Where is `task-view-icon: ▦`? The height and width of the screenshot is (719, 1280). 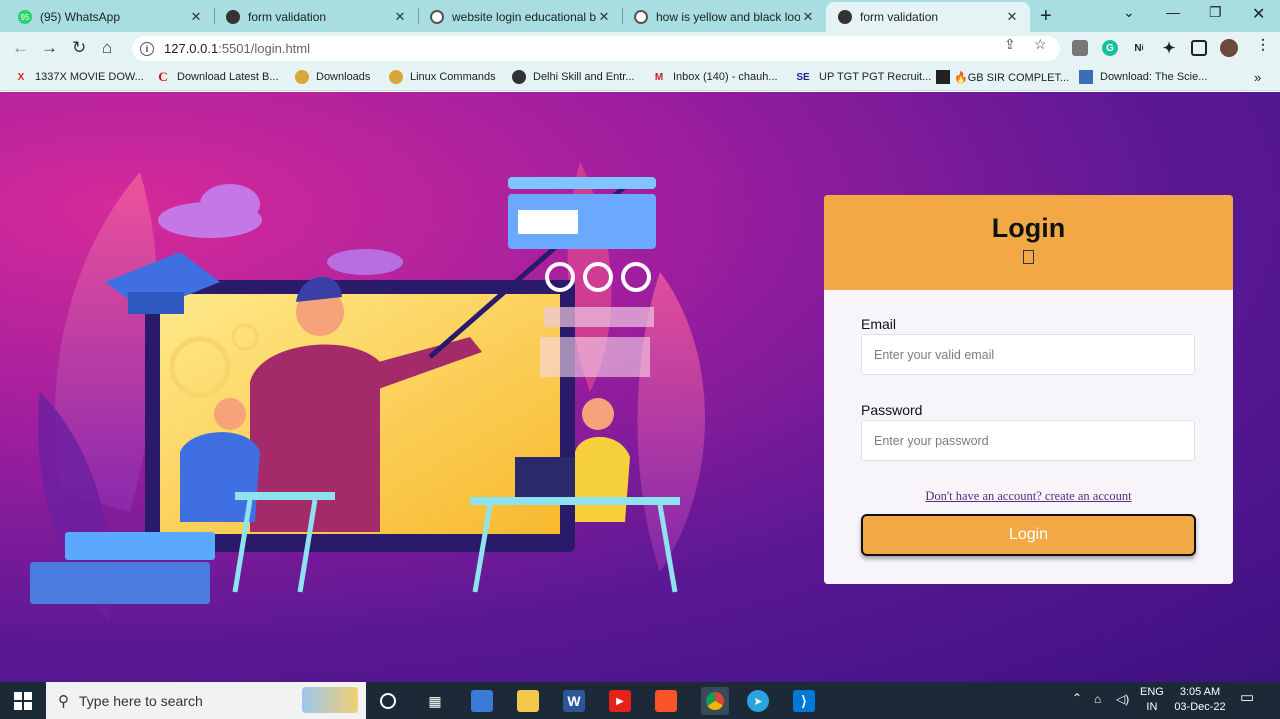 task-view-icon: ▦ is located at coordinates (435, 701).